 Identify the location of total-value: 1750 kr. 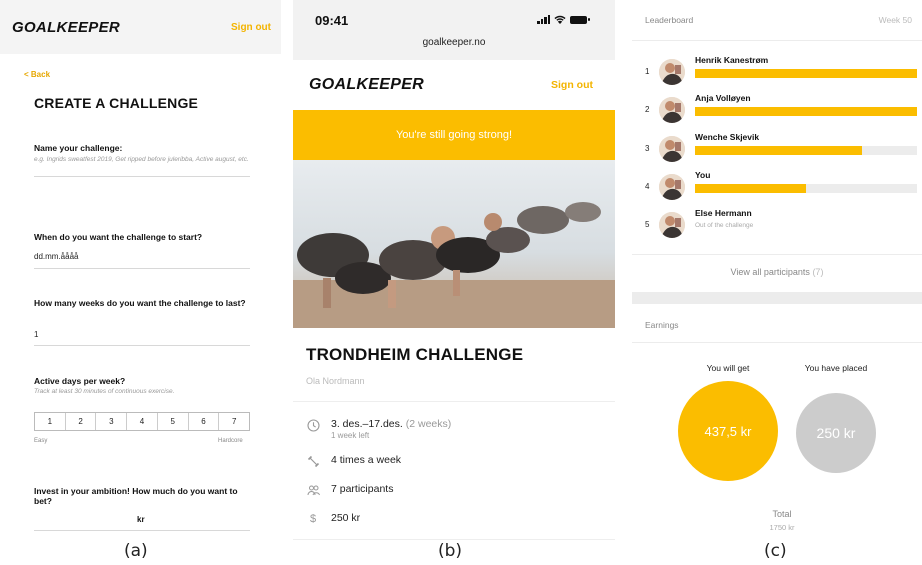
(782, 527).